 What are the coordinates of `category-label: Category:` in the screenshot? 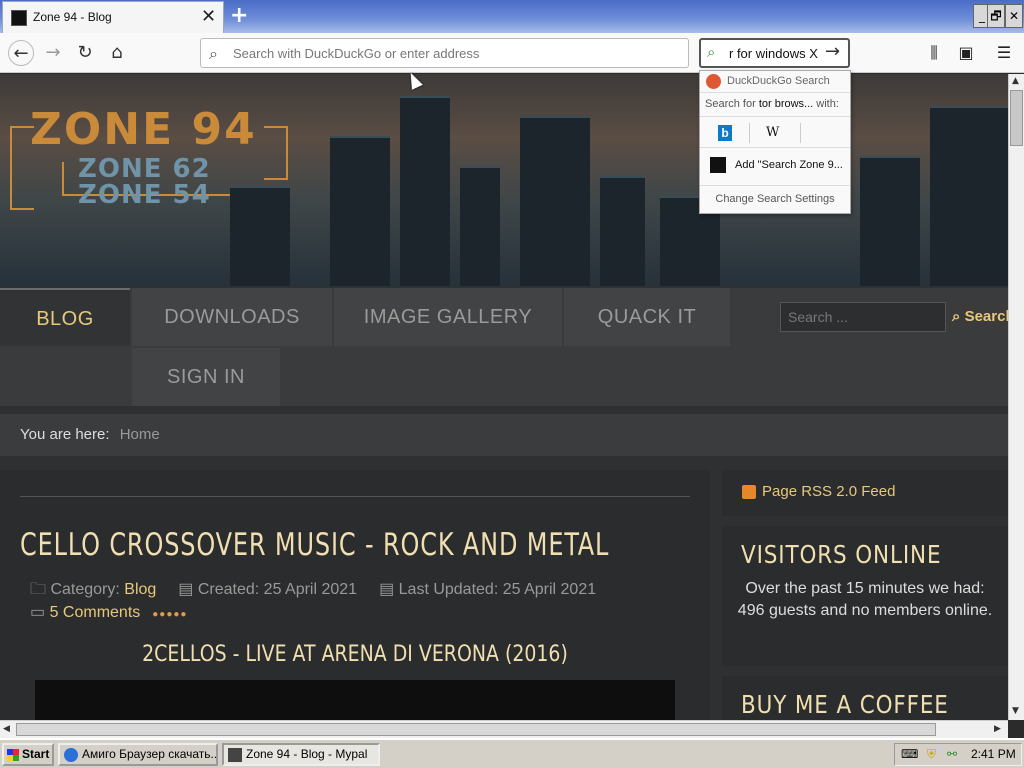 It's located at (87, 589).